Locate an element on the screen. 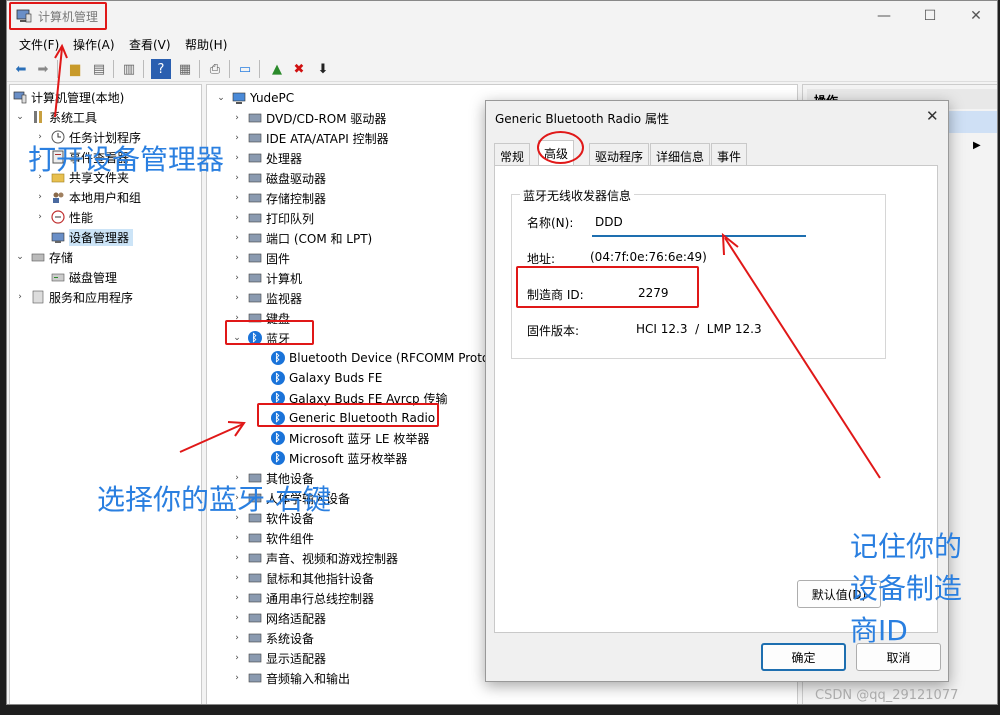 This screenshot has height=715, width=1000. device-category: › 打印队列 is located at coordinates (272, 218).